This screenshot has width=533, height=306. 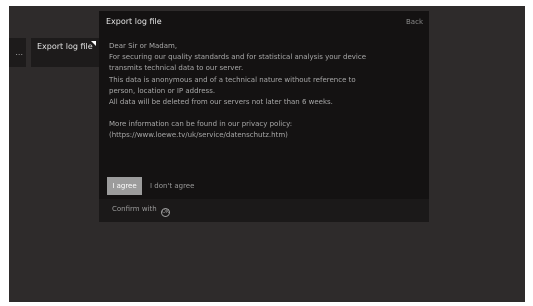 I want to click on dialog-header: Export log file Back, so click(x=264, y=23).